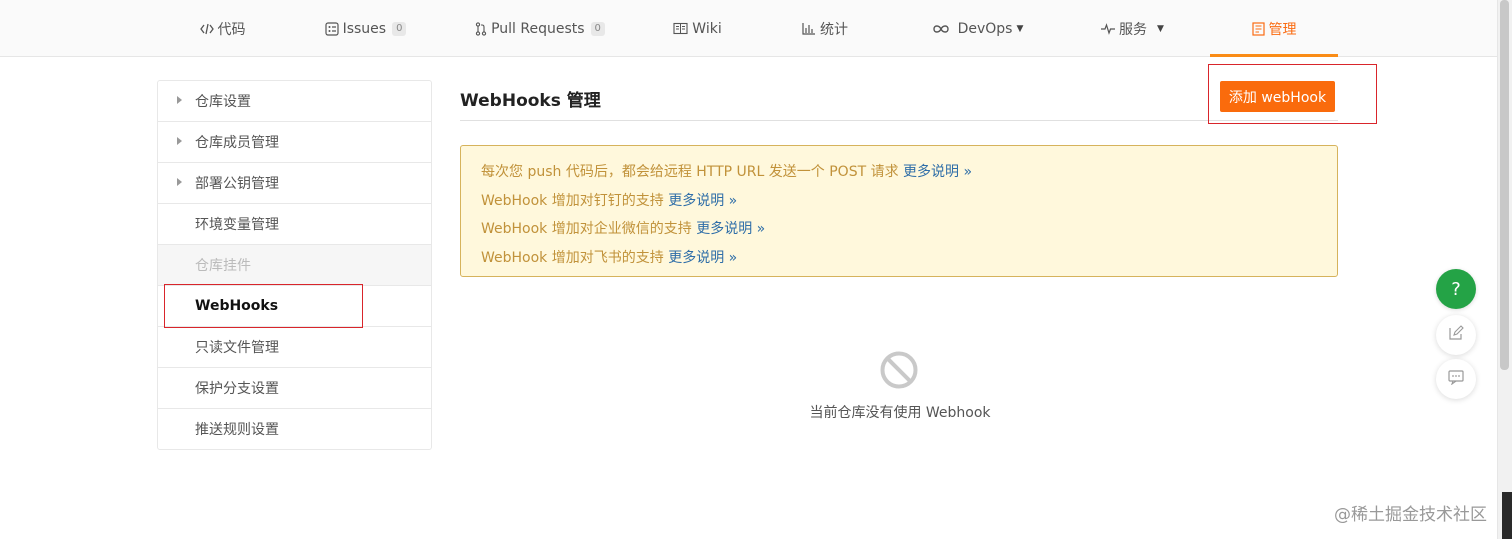 This screenshot has height=539, width=1512. What do you see at coordinates (530, 101) in the screenshot?
I see `page-title: WebHooks 管理` at bounding box center [530, 101].